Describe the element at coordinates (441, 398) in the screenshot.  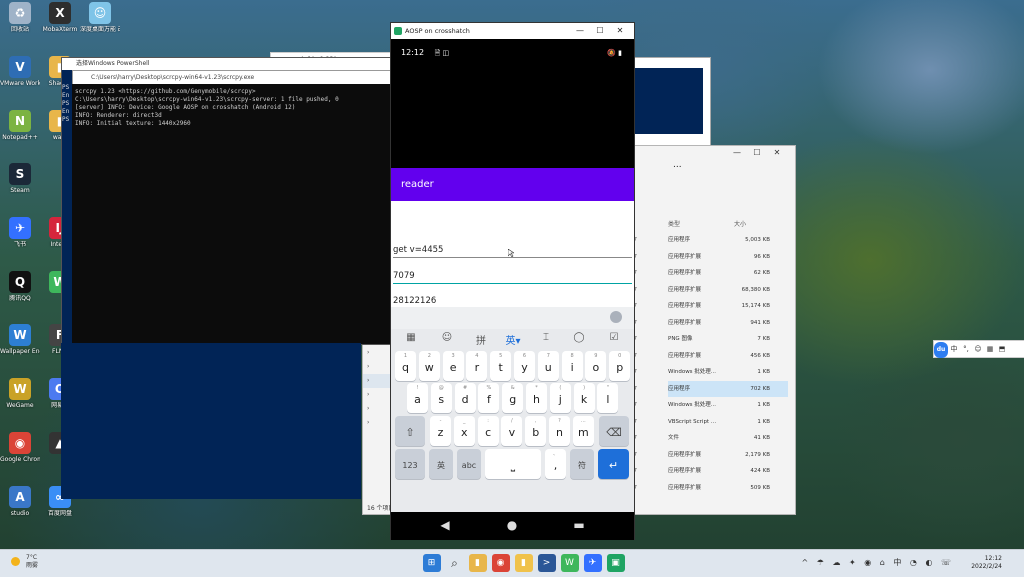
I see `key-s: @ s` at that location.